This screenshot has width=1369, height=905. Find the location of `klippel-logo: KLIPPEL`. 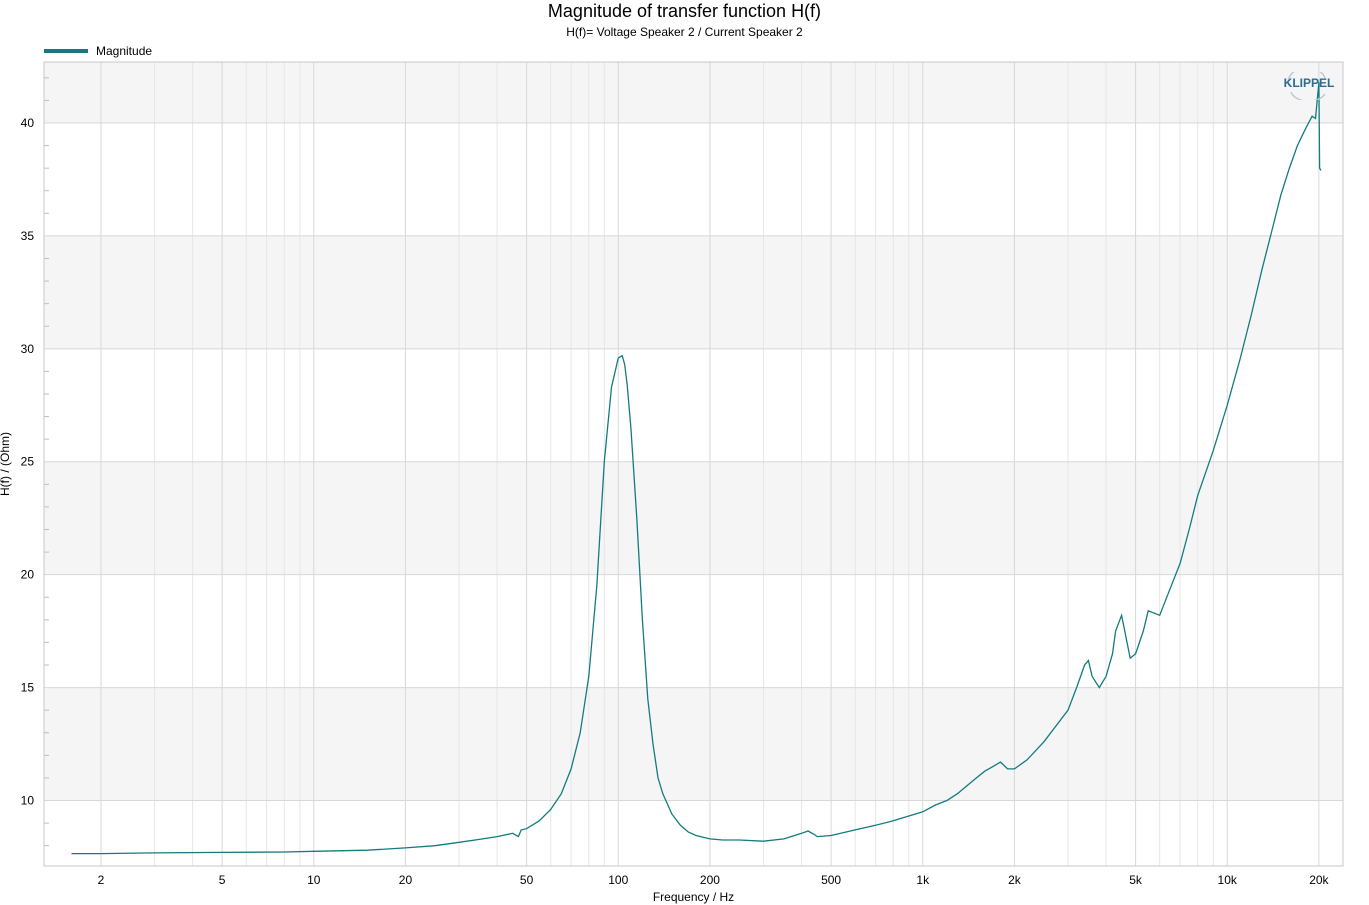

klippel-logo: KLIPPEL is located at coordinates (1309, 86).